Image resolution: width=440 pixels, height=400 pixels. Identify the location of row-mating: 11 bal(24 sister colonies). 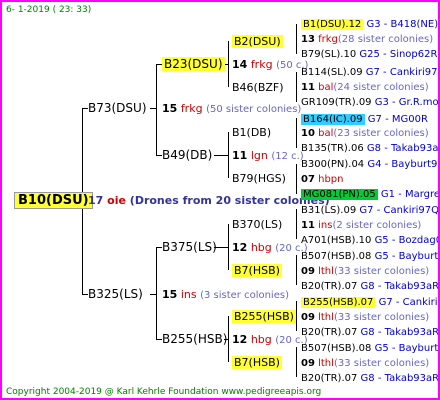
(365, 87).